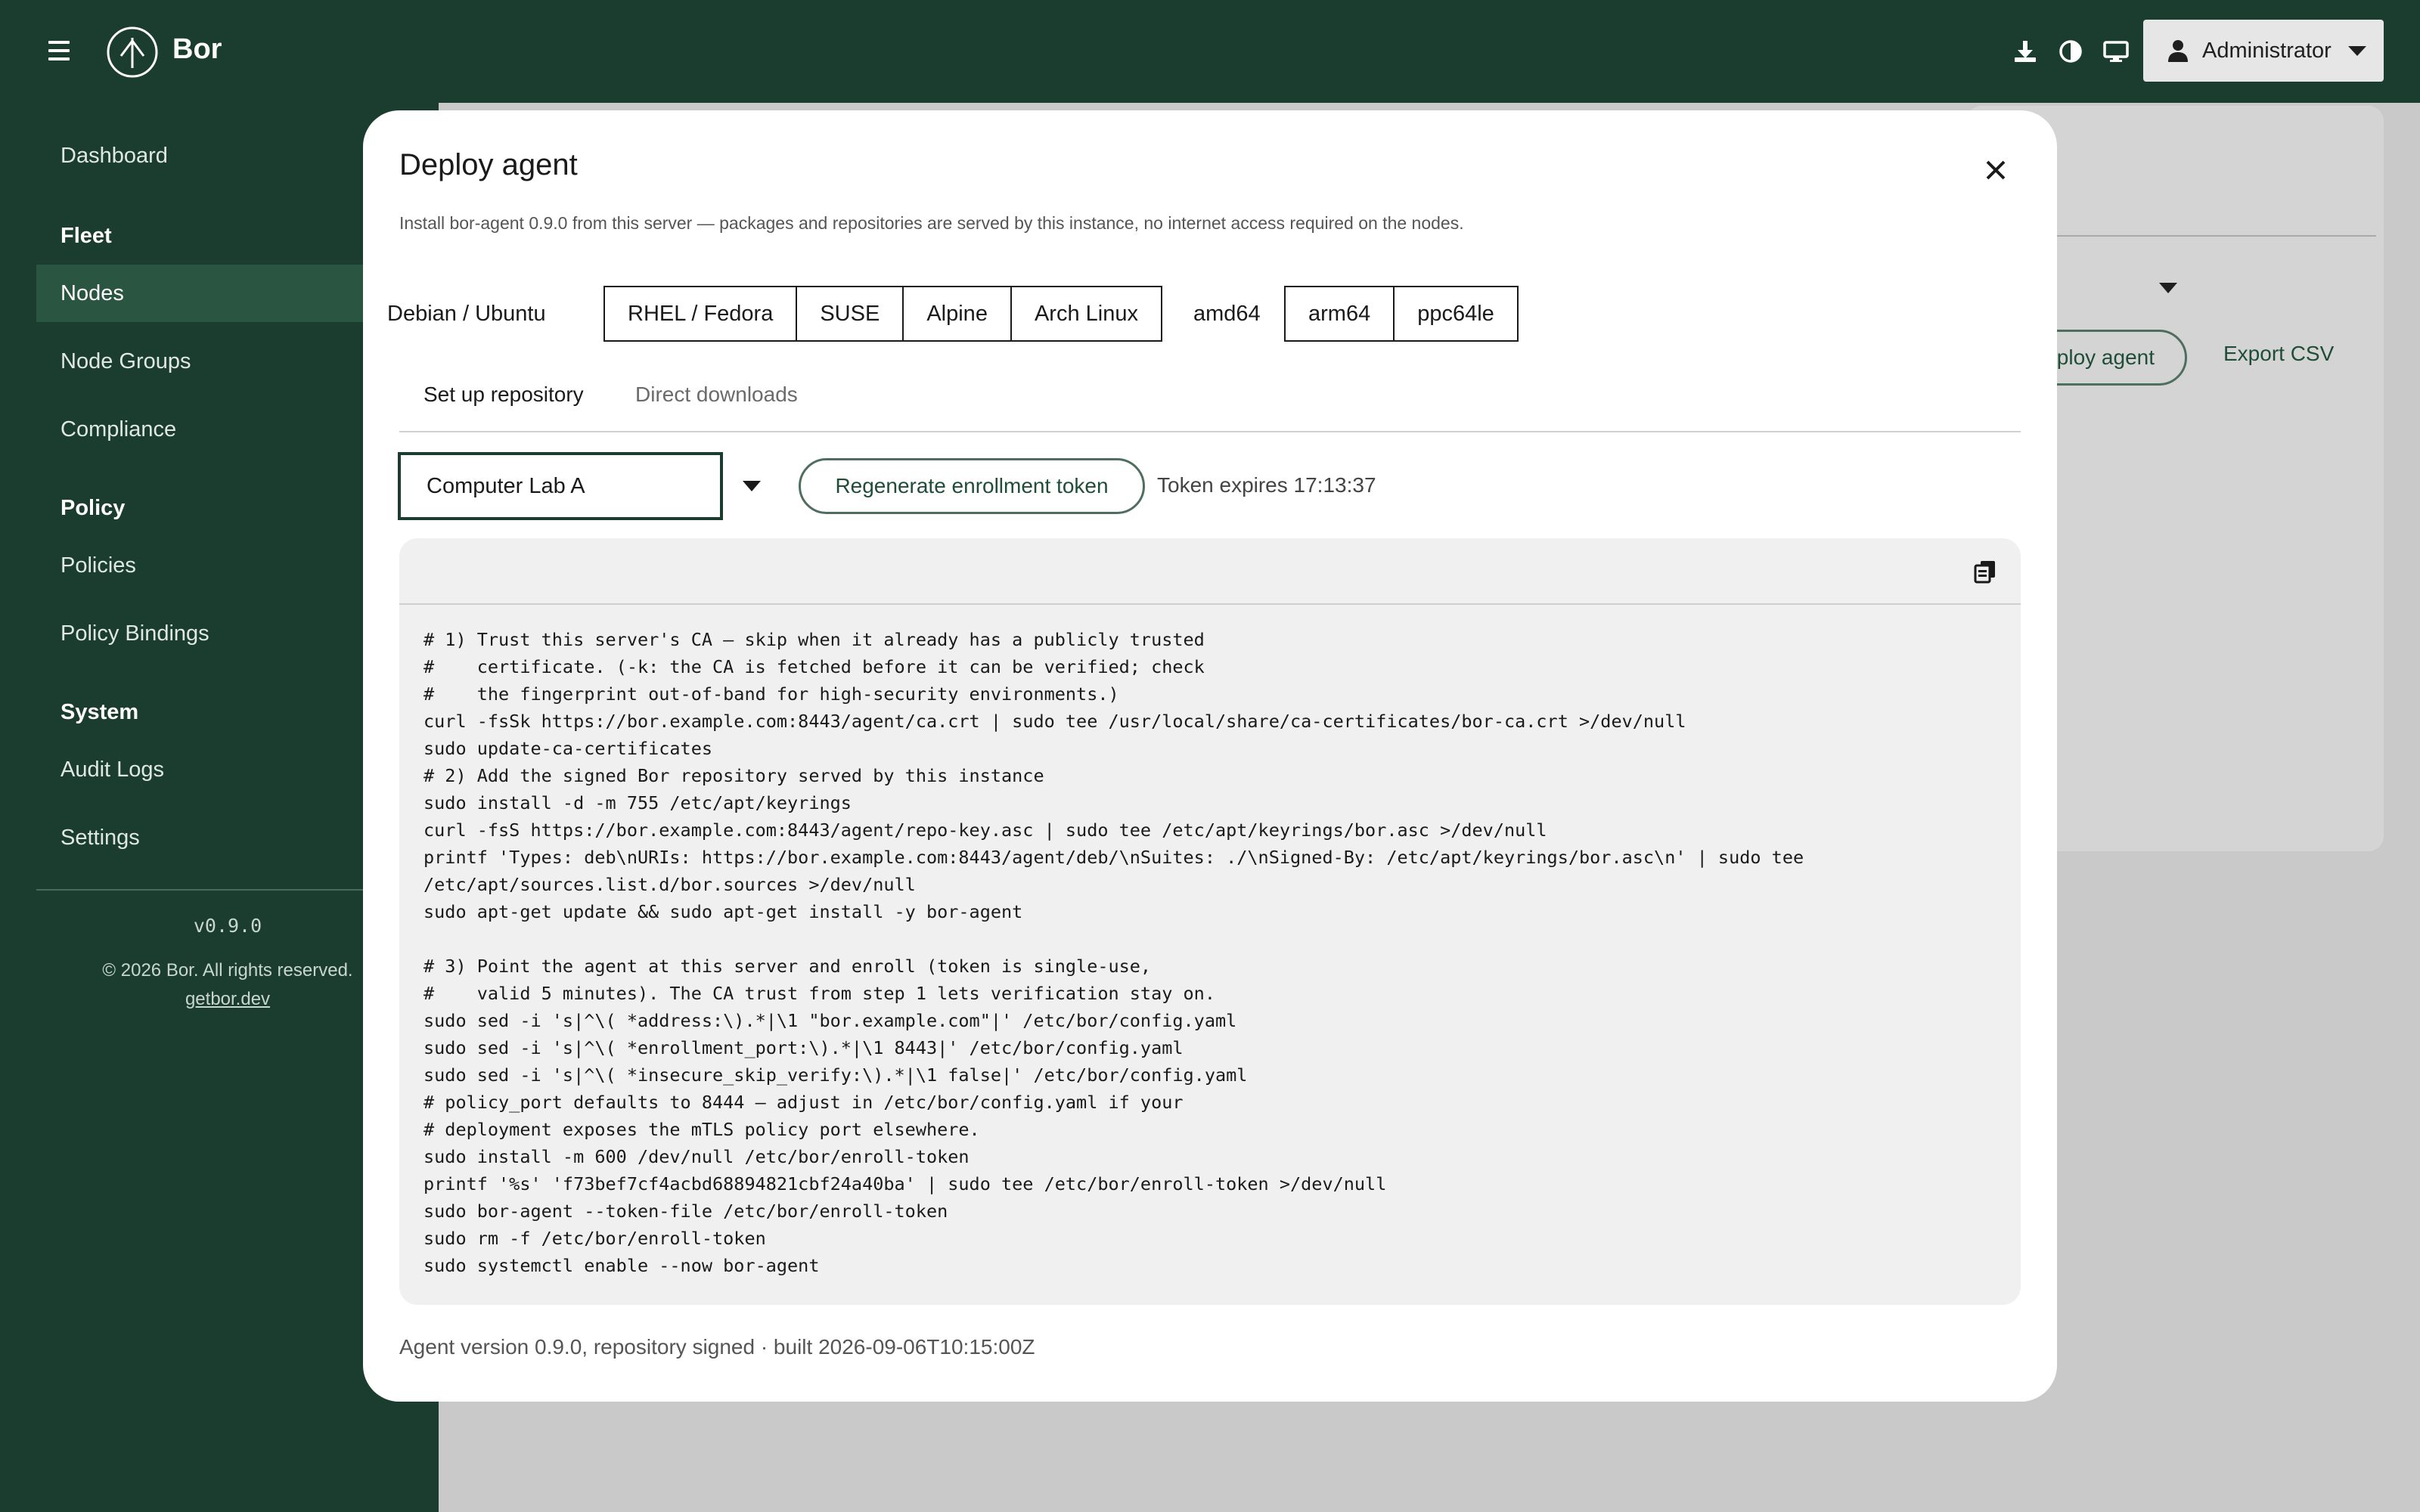 The width and height of the screenshot is (2420, 1512). I want to click on arch-option-ppc64le: ppc64le, so click(1456, 313).